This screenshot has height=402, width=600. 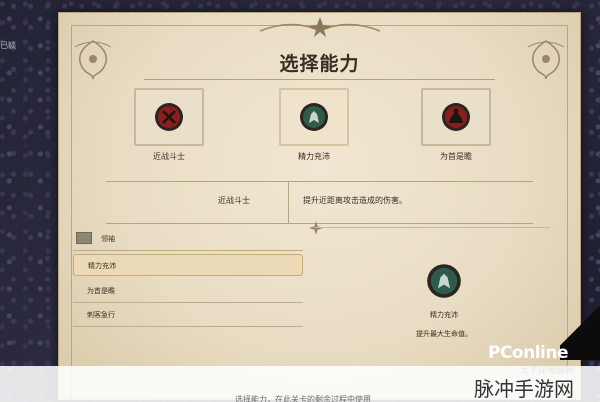 What do you see at coordinates (316, 228) in the screenshot?
I see `star-ornament-icon` at bounding box center [316, 228].